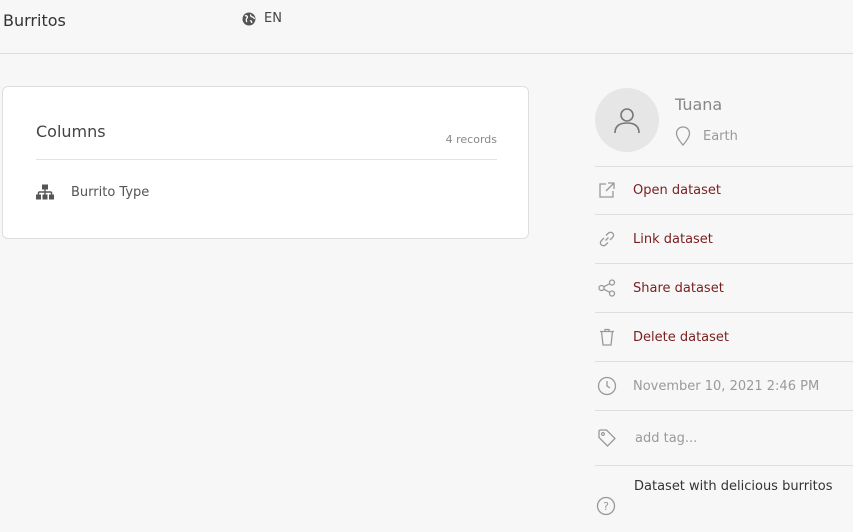 Image resolution: width=853 pixels, height=532 pixels. Describe the element at coordinates (681, 337) in the screenshot. I see `delete-dataset-label: Delete dataset` at that location.